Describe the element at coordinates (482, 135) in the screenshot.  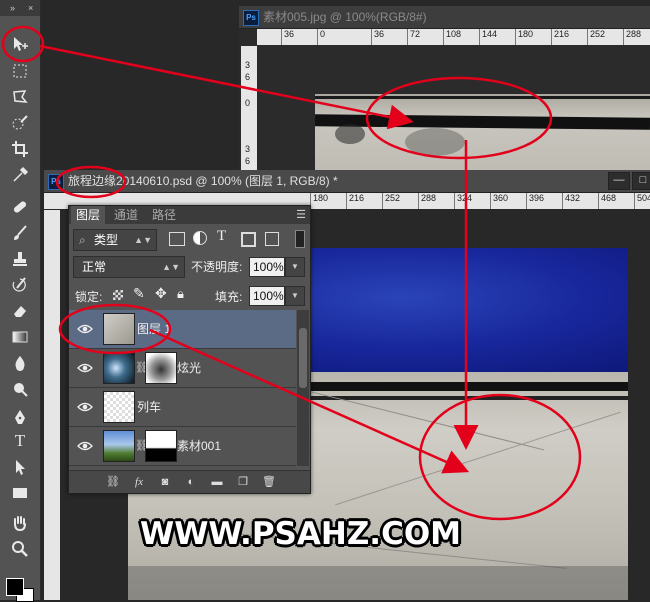
I see `texture-image-back` at that location.